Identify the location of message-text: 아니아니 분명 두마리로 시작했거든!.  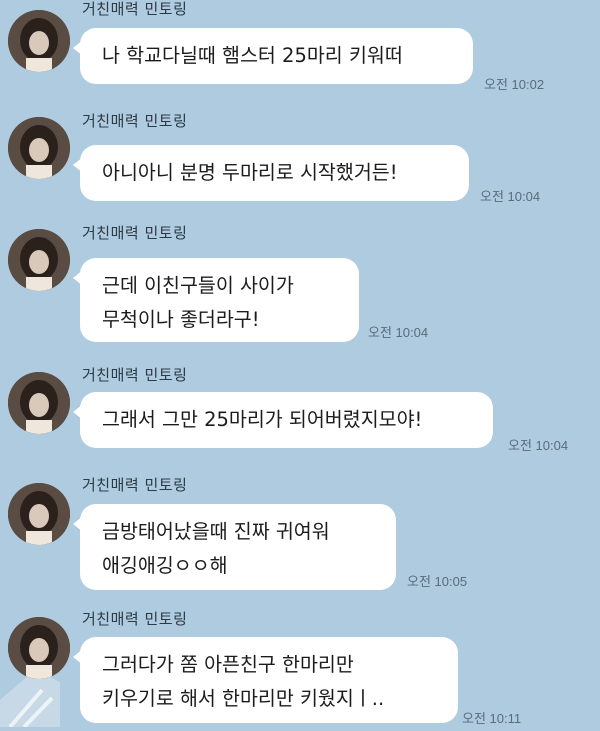
(250, 172).